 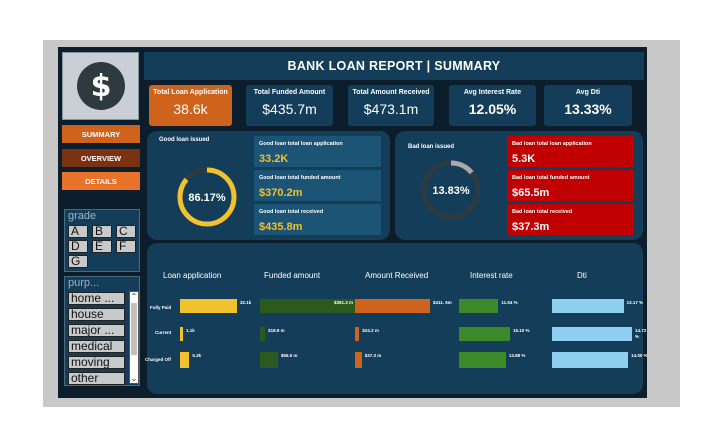 What do you see at coordinates (246, 302) in the screenshot?
I see `loan-application-value-label: 32.1k` at bounding box center [246, 302].